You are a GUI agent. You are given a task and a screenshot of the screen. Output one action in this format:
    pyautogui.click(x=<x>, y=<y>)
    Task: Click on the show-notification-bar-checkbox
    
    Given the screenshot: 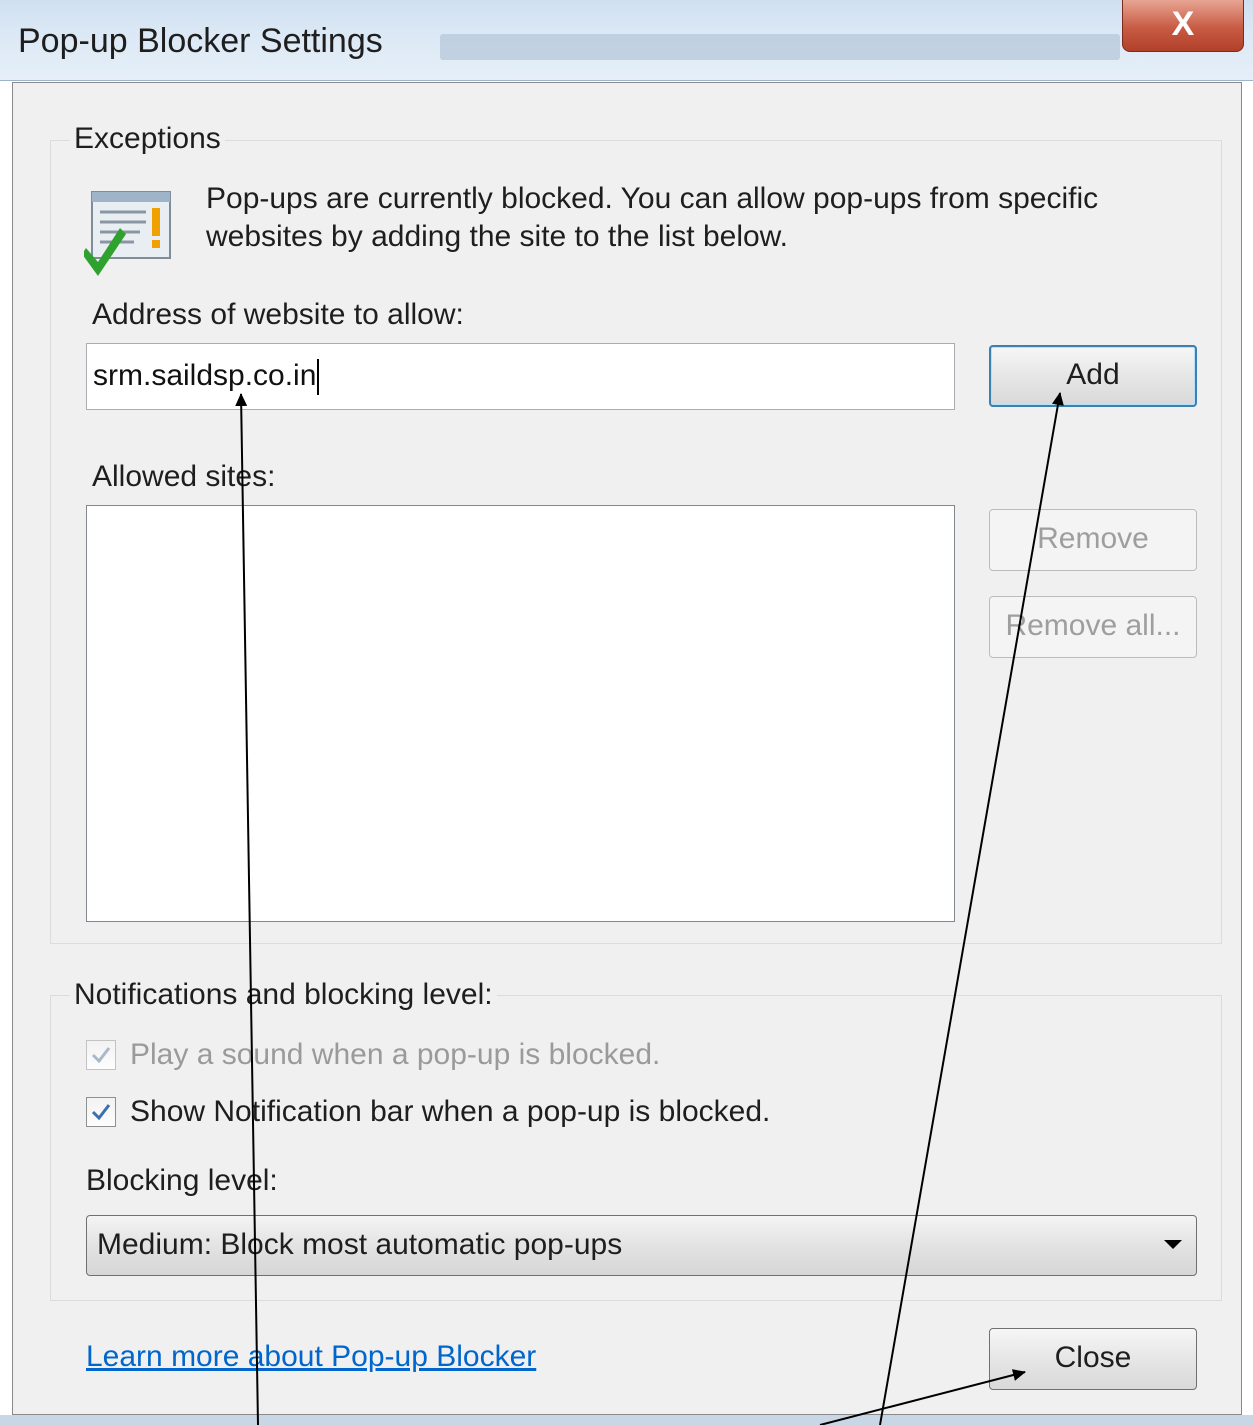 What is the action you would take?
    pyautogui.click(x=101, y=1112)
    